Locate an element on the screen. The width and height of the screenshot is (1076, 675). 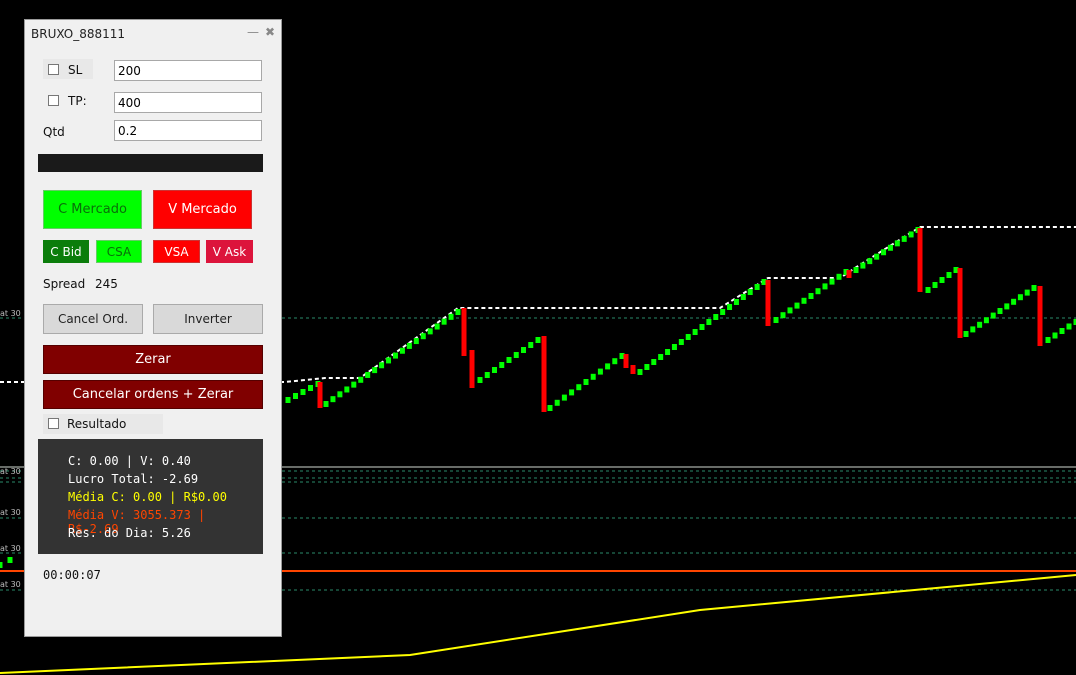
sl-label: SL is located at coordinates (75, 70).